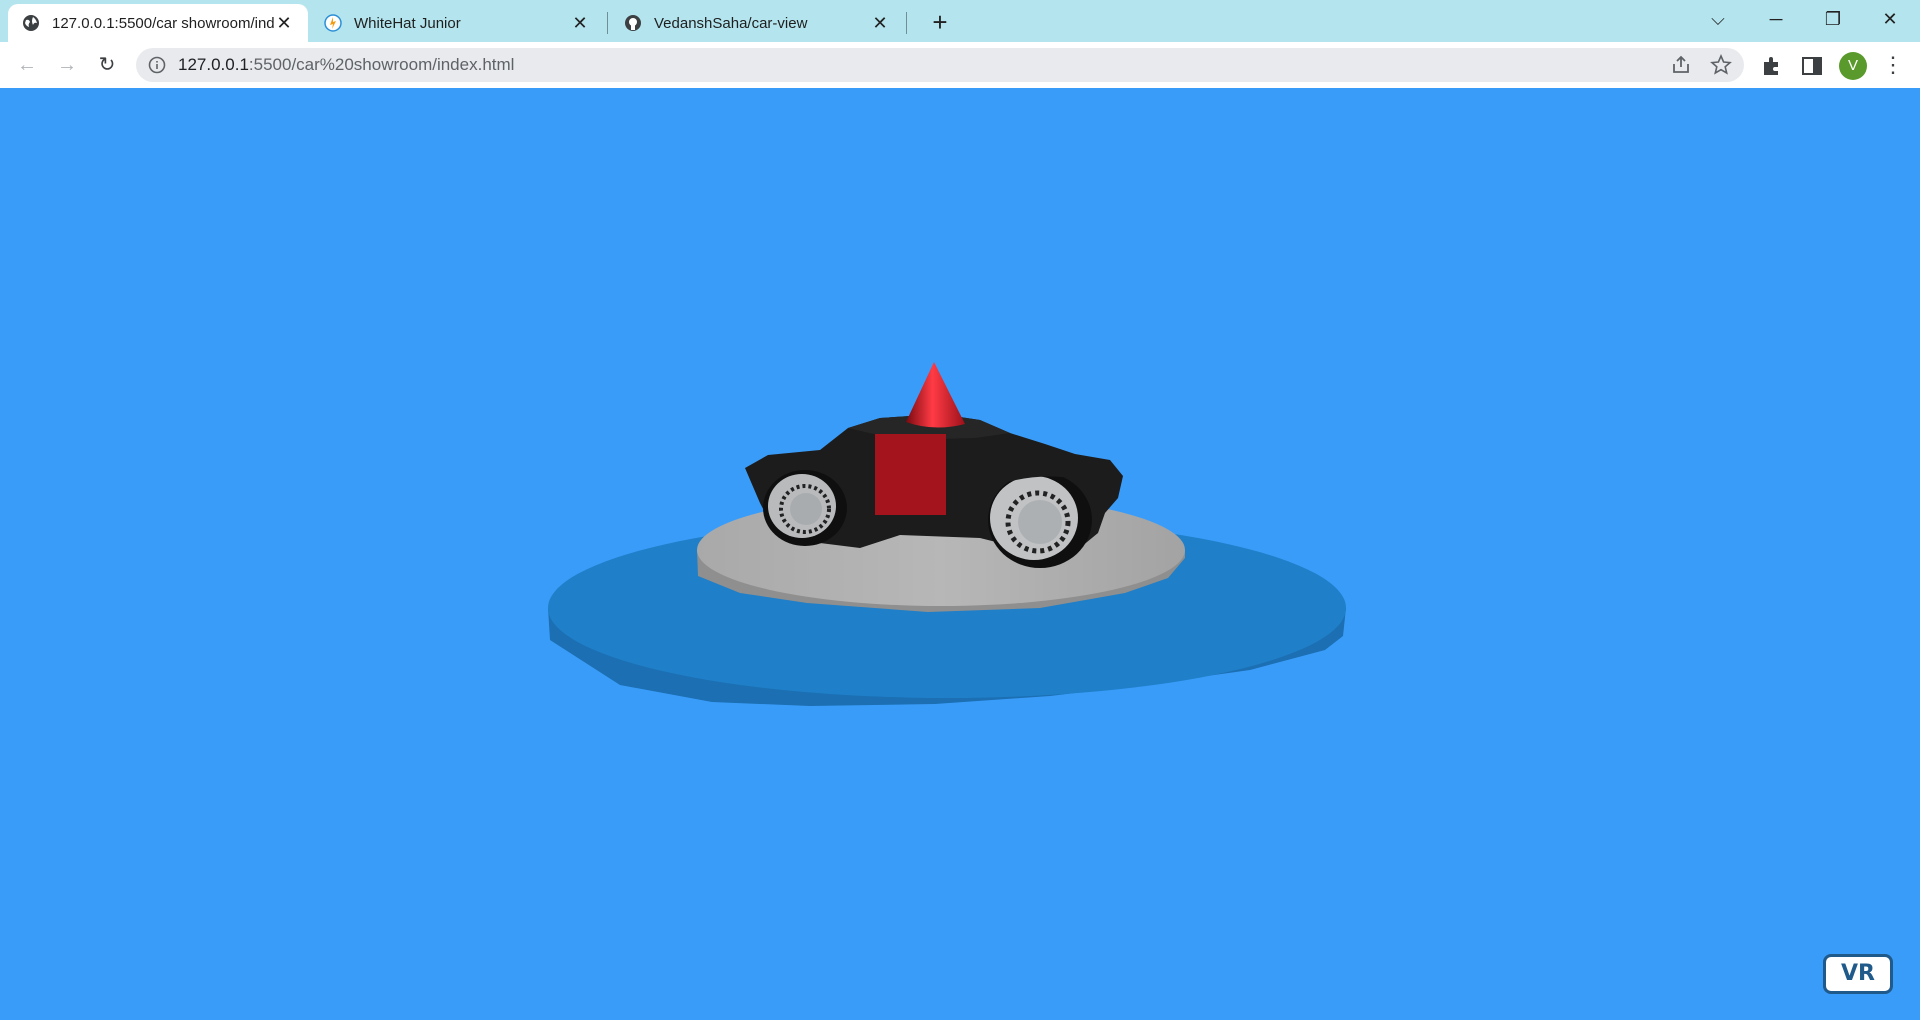  Describe the element at coordinates (731, 23) in the screenshot. I see `tab-title: VedanshSaha/car-view` at that location.